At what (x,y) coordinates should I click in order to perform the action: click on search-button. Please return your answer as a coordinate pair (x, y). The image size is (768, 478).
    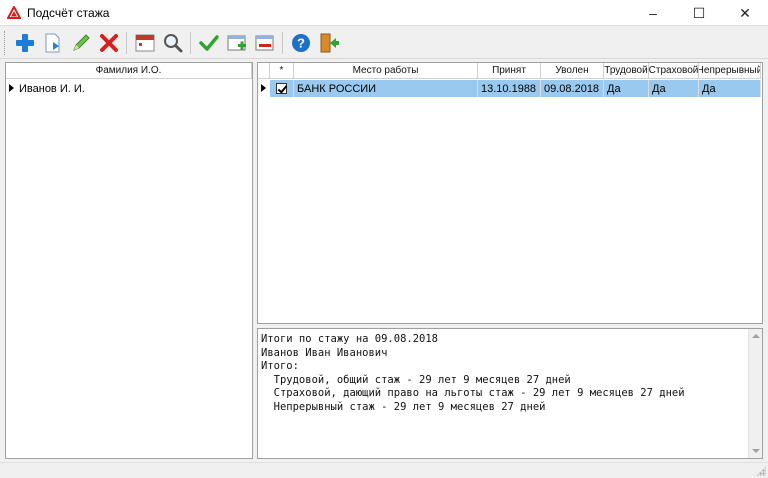
    Looking at the image, I should click on (173, 43).